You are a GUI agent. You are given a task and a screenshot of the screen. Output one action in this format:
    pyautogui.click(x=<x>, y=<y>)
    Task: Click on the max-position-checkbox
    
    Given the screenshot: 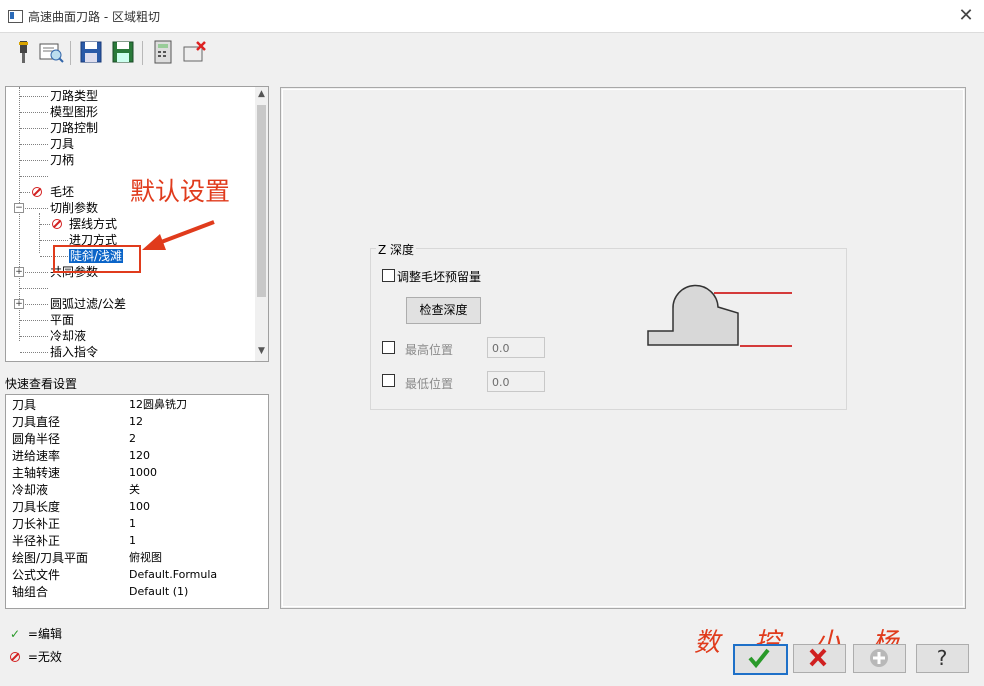 What is the action you would take?
    pyautogui.click(x=388, y=347)
    